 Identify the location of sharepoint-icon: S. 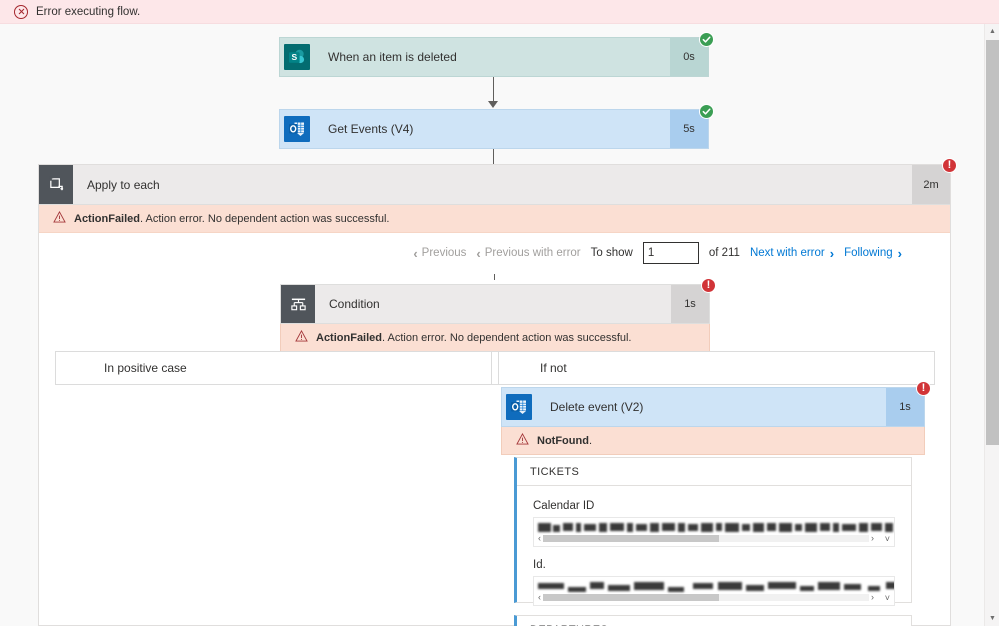
(297, 57).